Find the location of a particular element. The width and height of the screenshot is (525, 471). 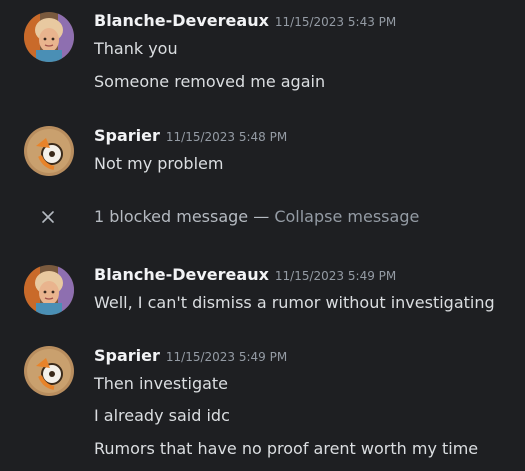

message-header: Blanche-Devereaux 11/15/2023 5:49 PM is located at coordinates (245, 274).